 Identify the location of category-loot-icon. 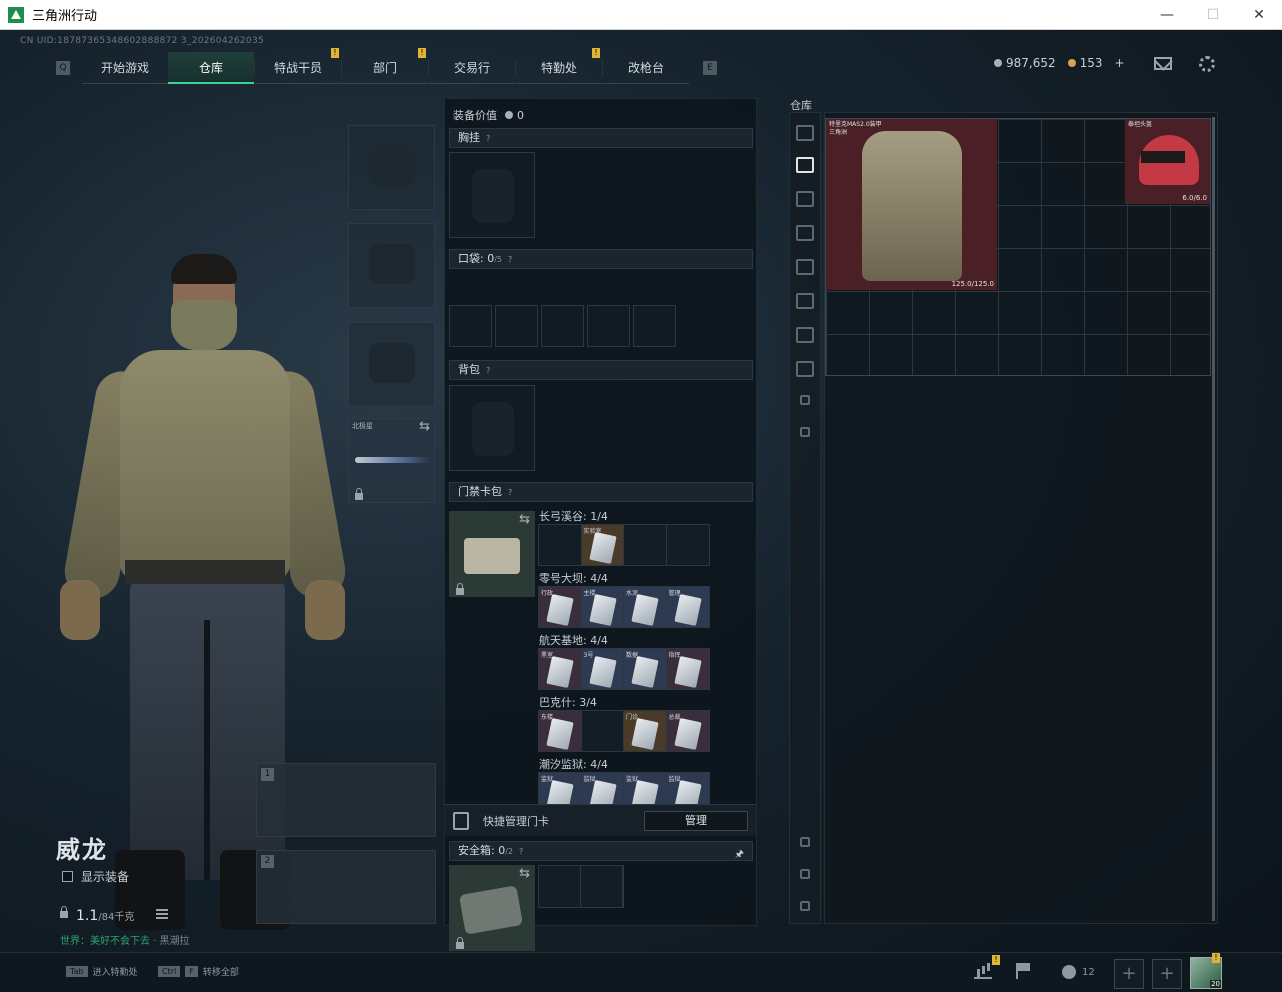
(805, 335).